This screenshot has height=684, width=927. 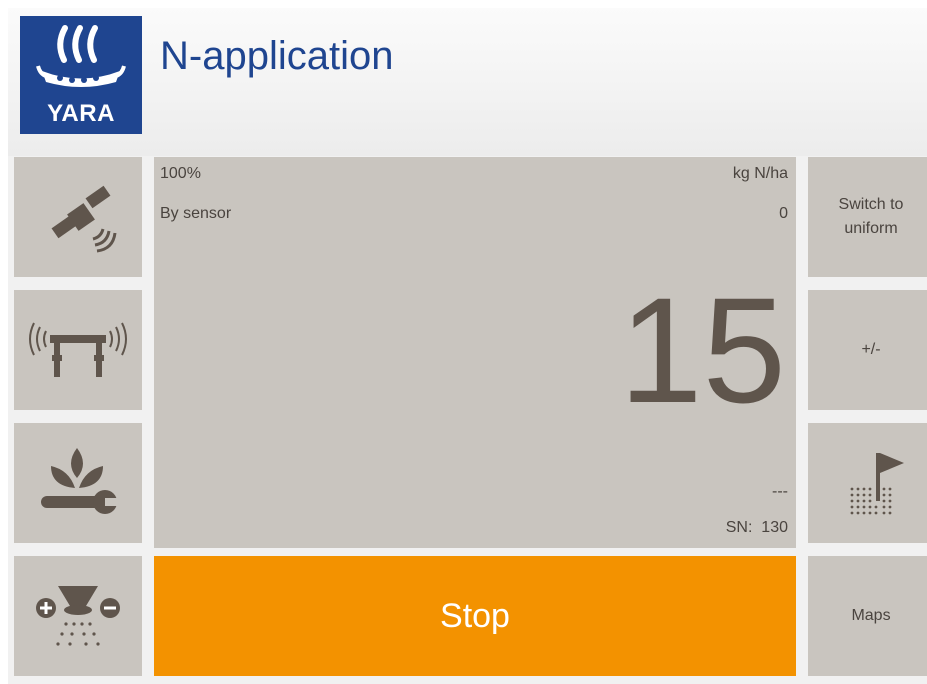 I want to click on stop-button: Stop, so click(x=475, y=616).